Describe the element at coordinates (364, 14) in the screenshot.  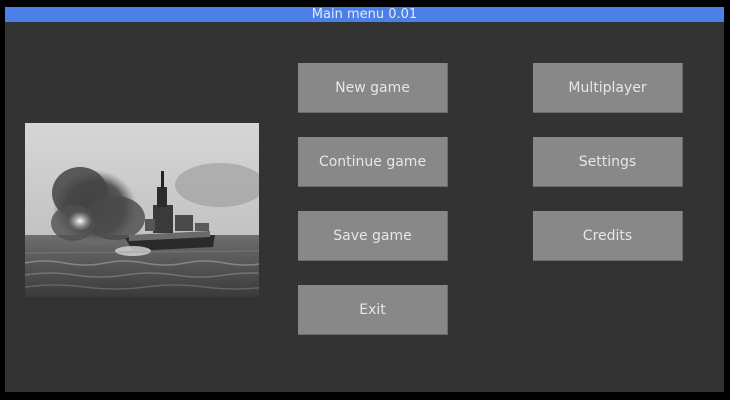
I see `window-title: Main menu 0.01` at that location.